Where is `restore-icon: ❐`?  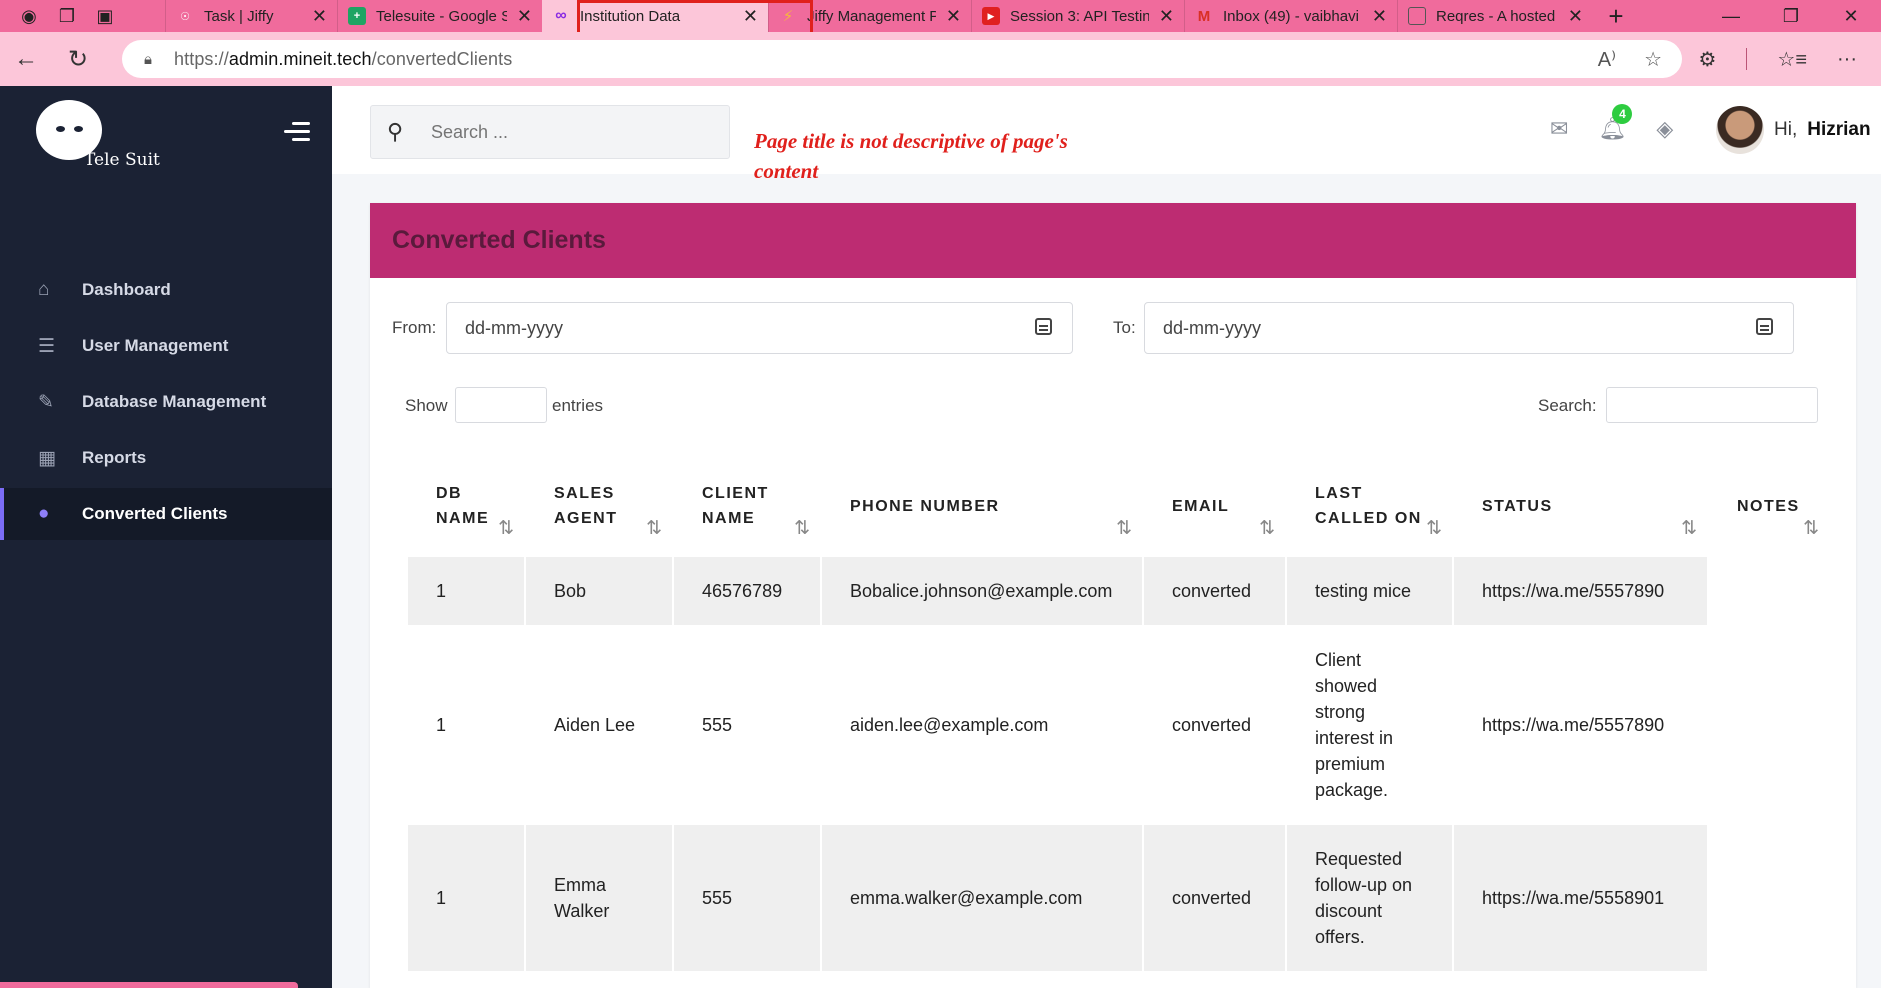
restore-icon: ❐ is located at coordinates (1791, 16).